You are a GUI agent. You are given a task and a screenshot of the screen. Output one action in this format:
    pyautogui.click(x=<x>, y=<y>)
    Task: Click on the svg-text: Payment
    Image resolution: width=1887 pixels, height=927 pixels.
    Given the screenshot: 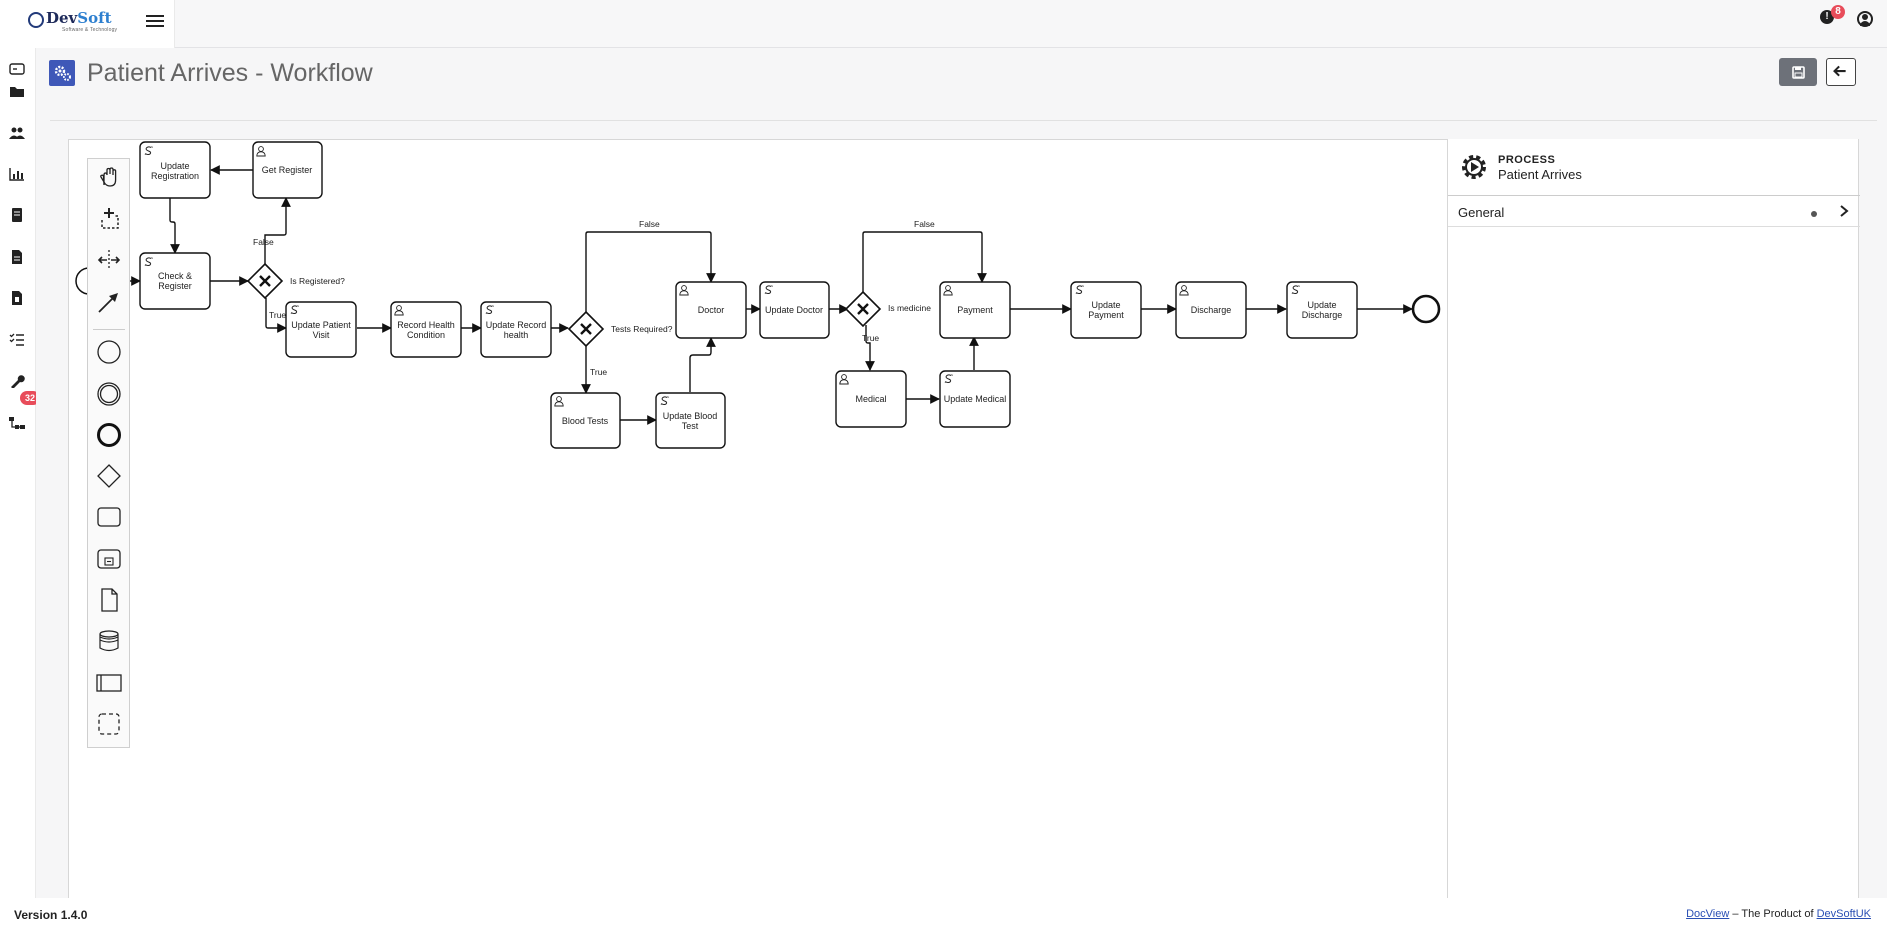 What is the action you would take?
    pyautogui.click(x=1106, y=315)
    